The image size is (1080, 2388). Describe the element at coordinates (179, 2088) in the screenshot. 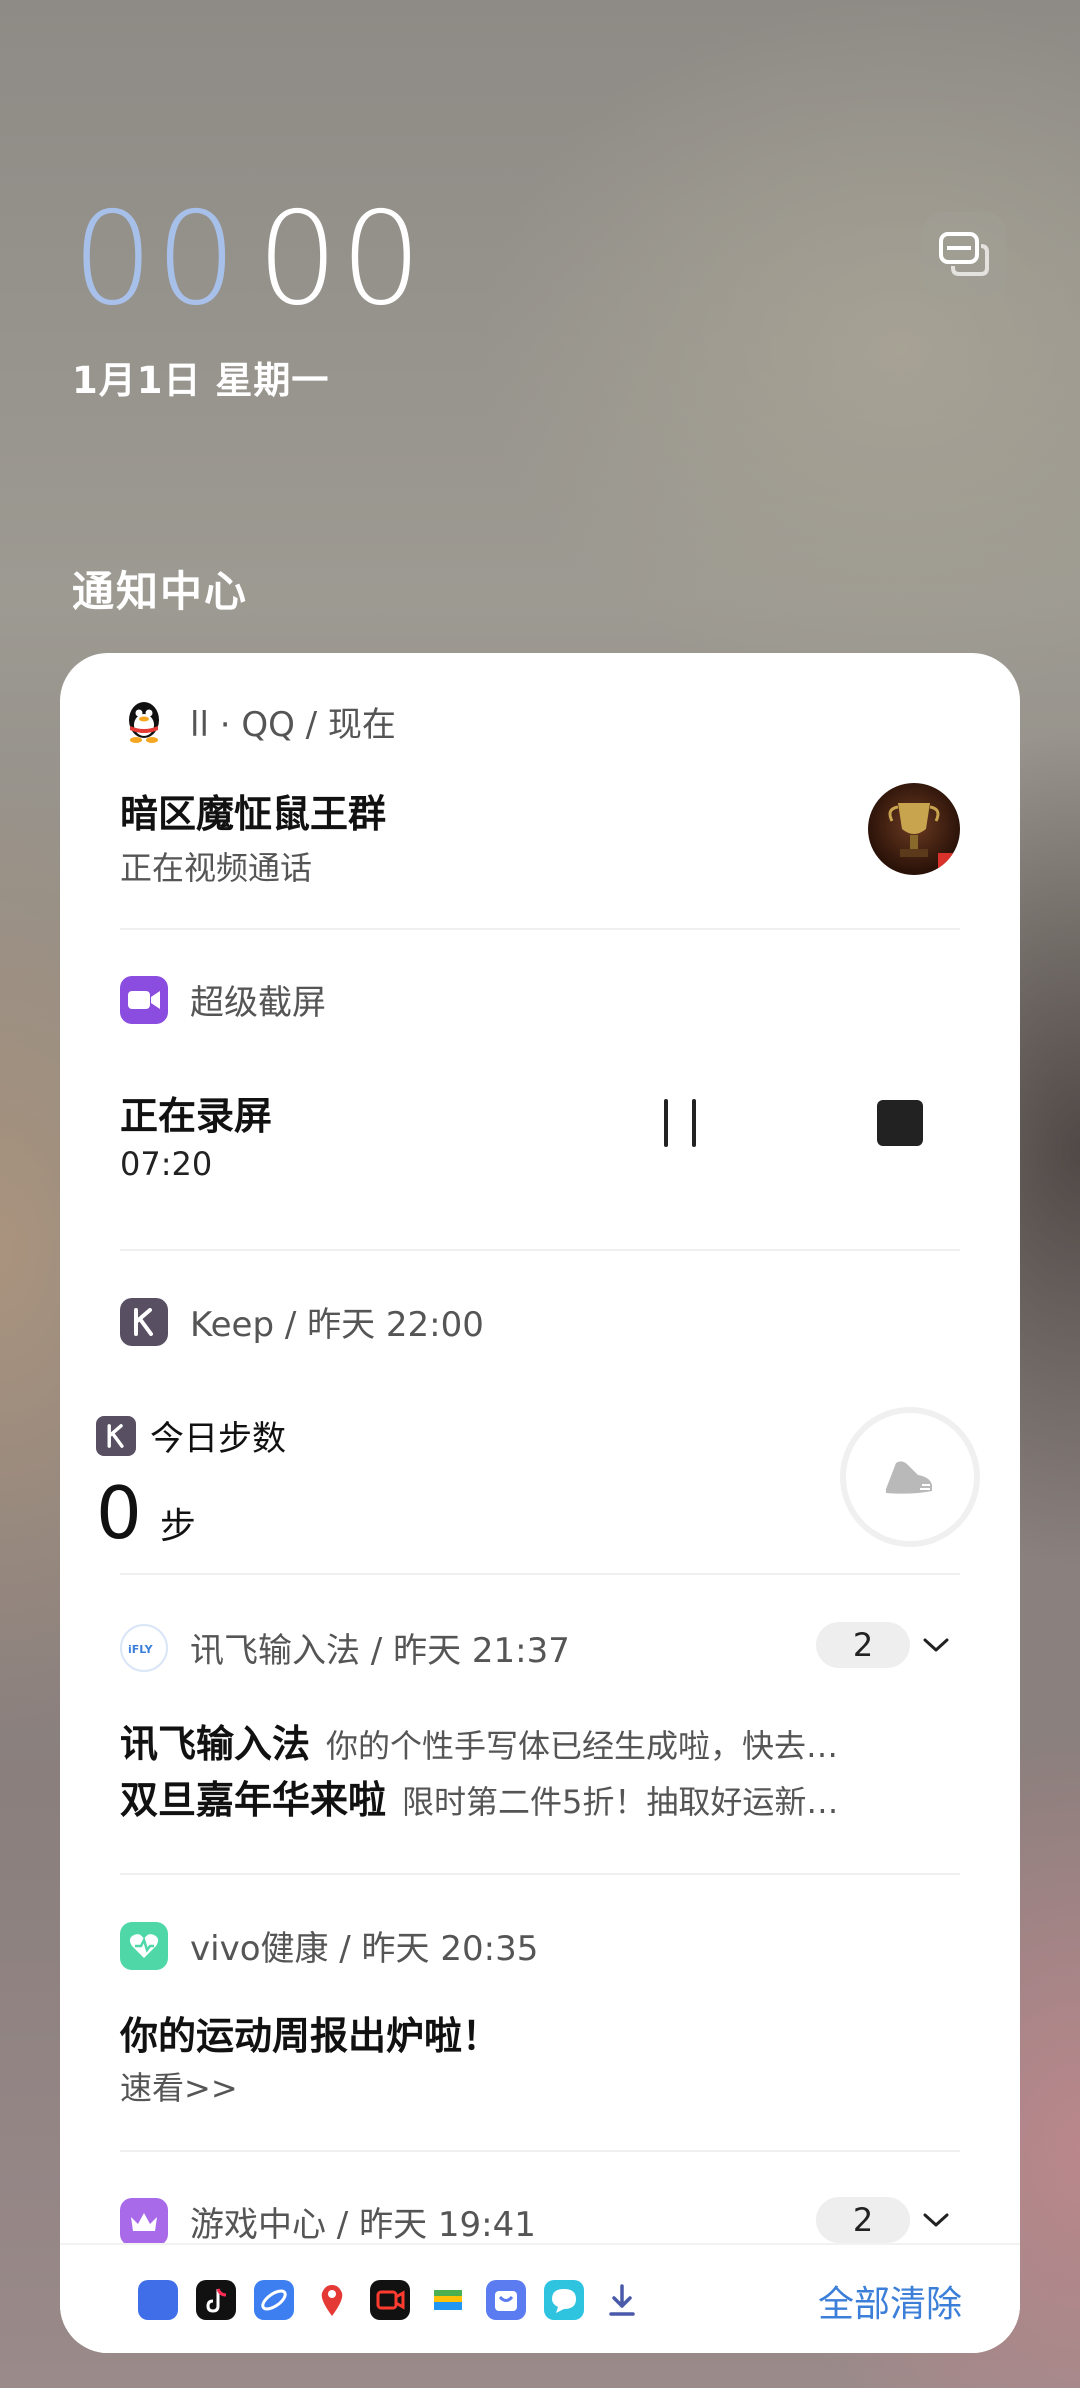

I see `vivo-health-subtitle: 速看>>` at that location.